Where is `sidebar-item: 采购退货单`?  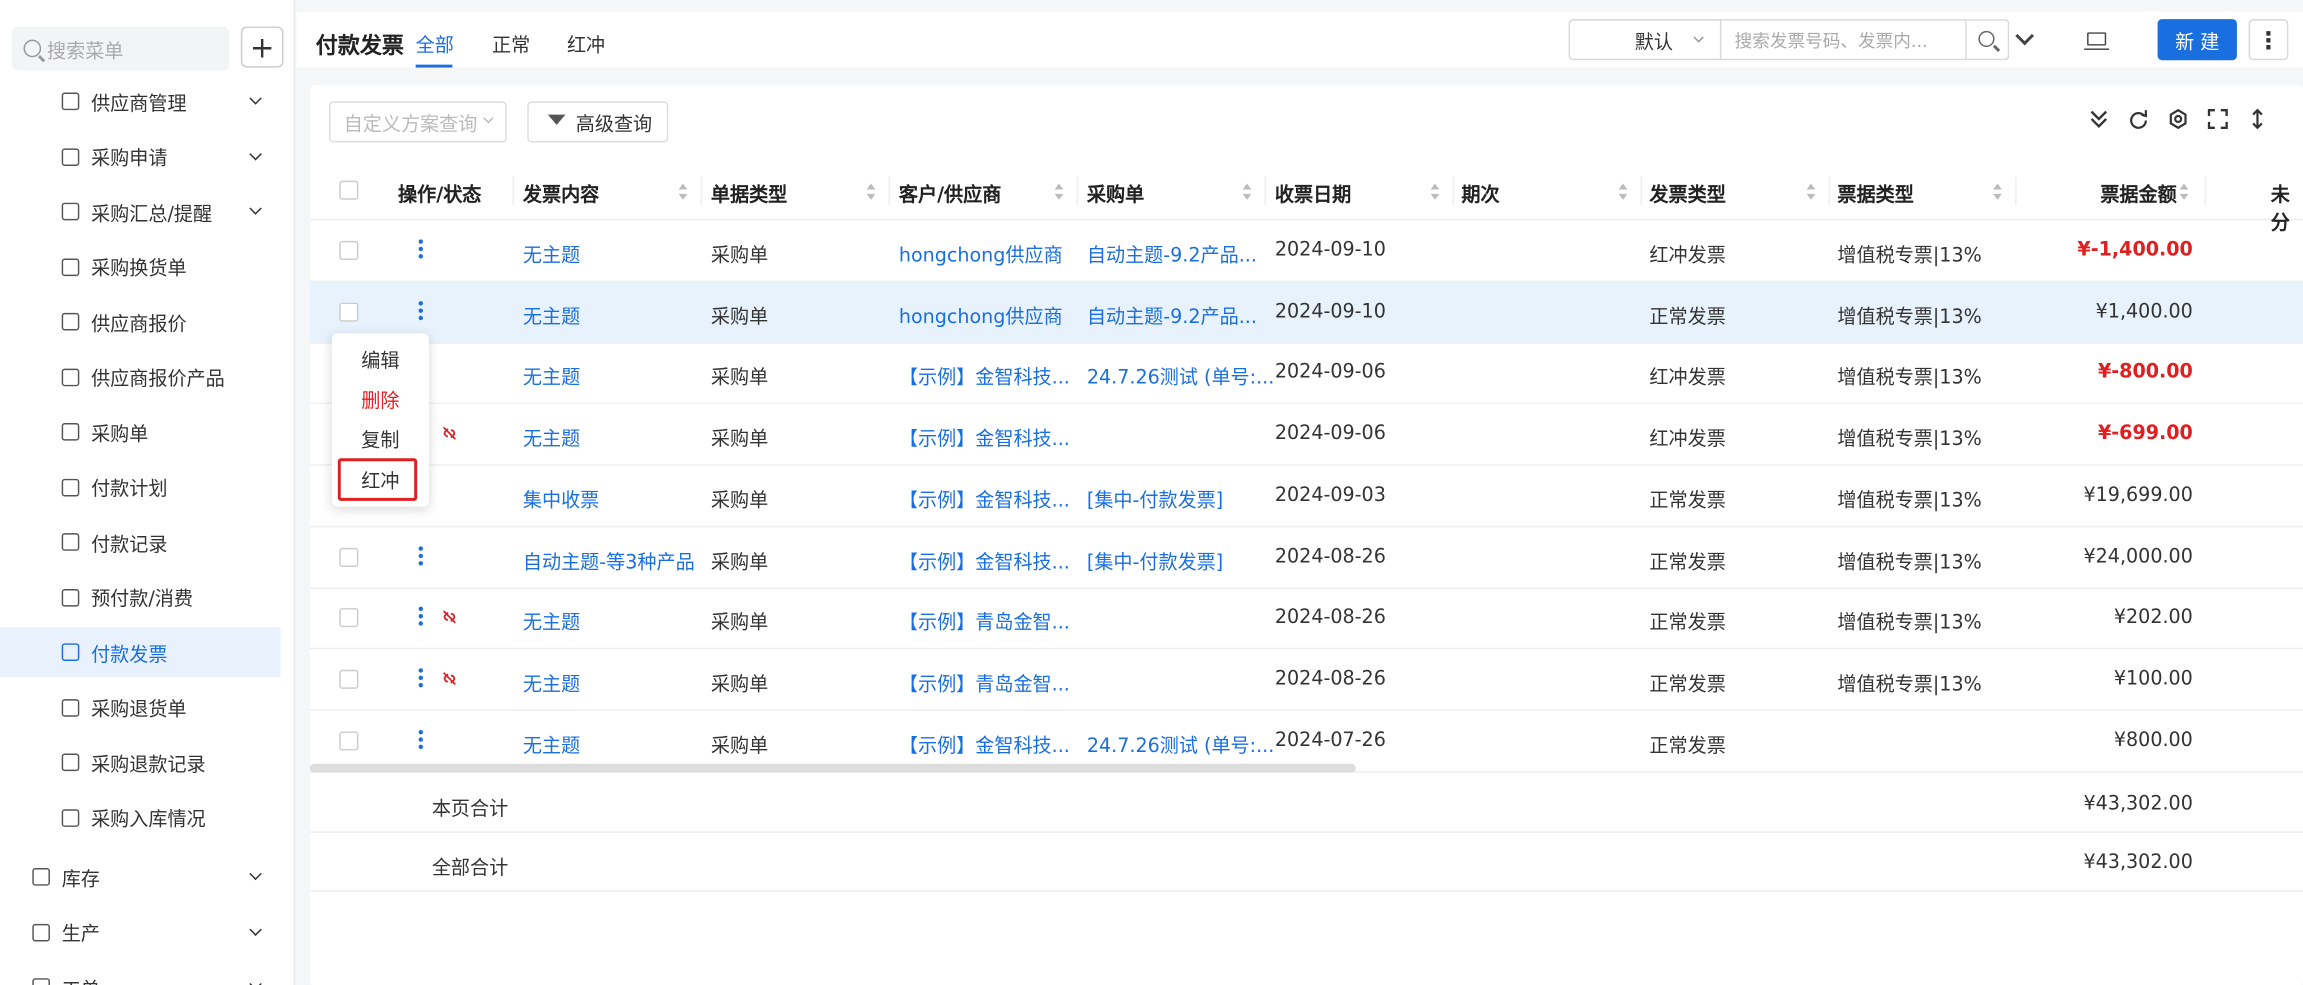
sidebar-item: 采购退货单 is located at coordinates (140, 707).